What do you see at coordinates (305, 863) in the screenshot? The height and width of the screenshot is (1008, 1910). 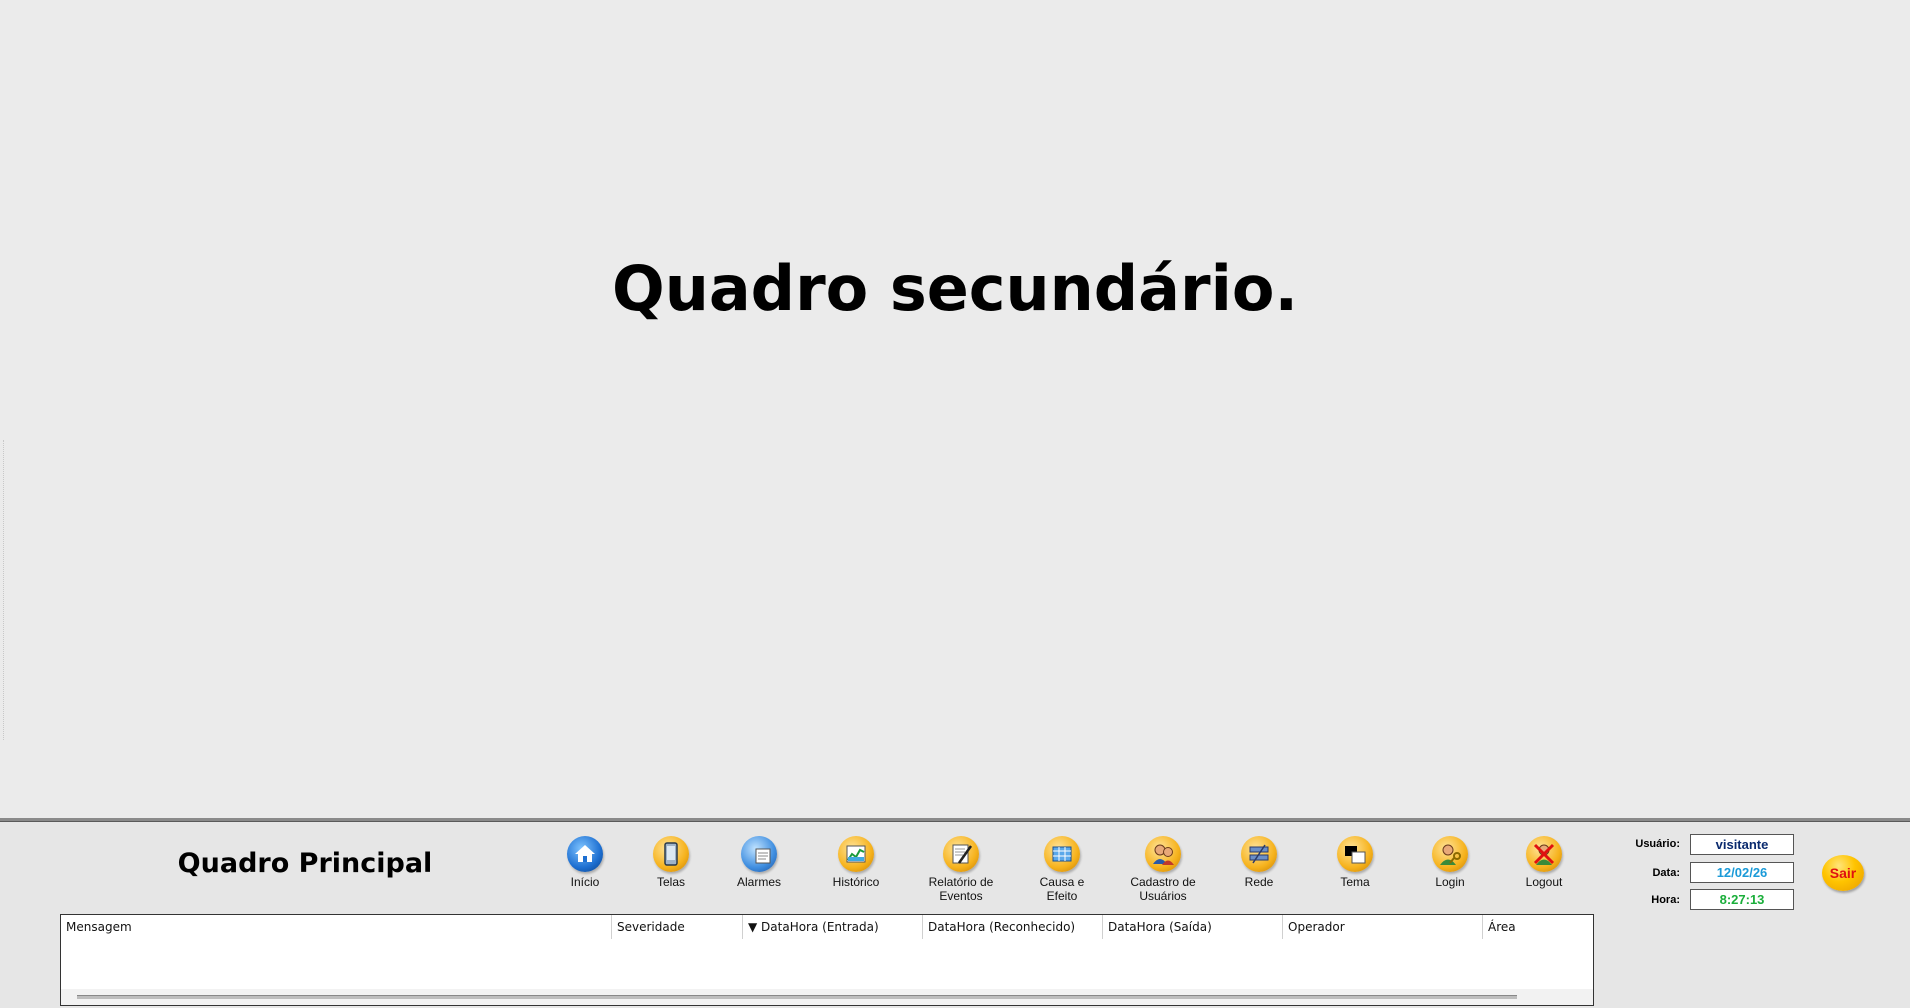 I see `main-frame-title: Quadro Principal` at bounding box center [305, 863].